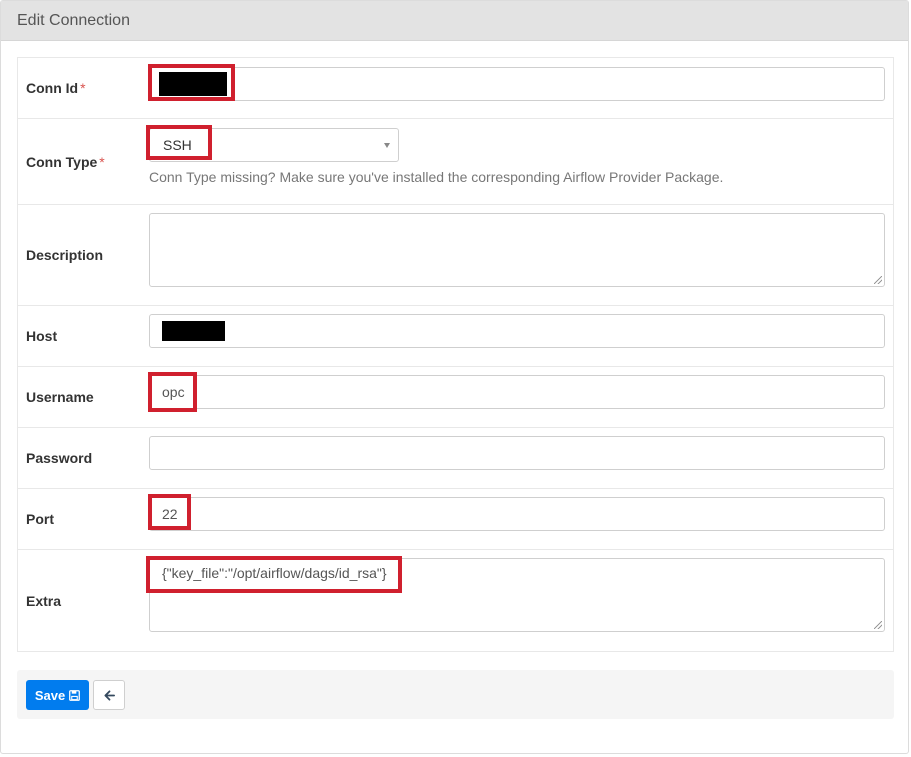  I want to click on row-username: Username opc, so click(455, 397).